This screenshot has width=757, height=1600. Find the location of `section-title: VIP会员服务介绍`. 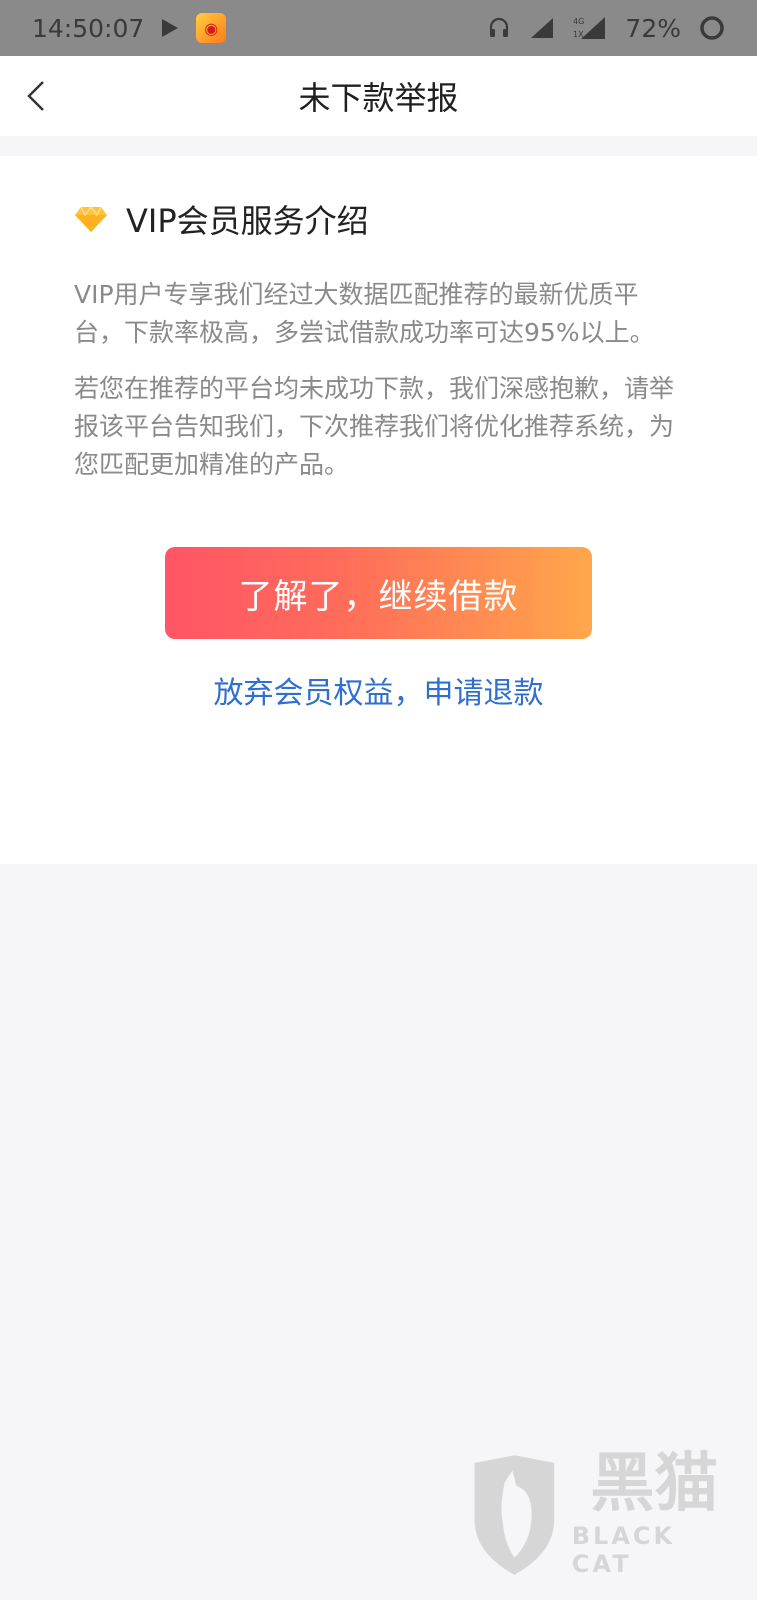

section-title: VIP会员服务介绍 is located at coordinates (247, 221).